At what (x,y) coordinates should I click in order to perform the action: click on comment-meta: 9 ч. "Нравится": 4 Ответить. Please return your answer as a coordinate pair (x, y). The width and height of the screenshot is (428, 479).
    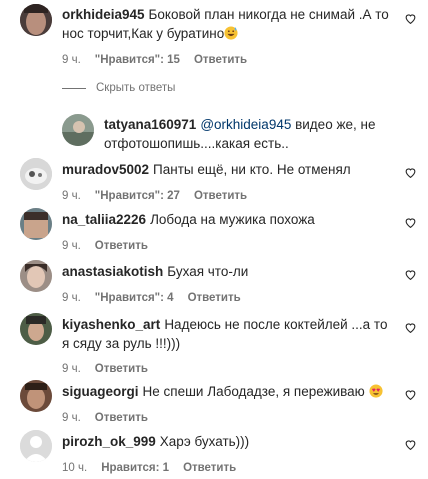
    Looking at the image, I should click on (158, 298).